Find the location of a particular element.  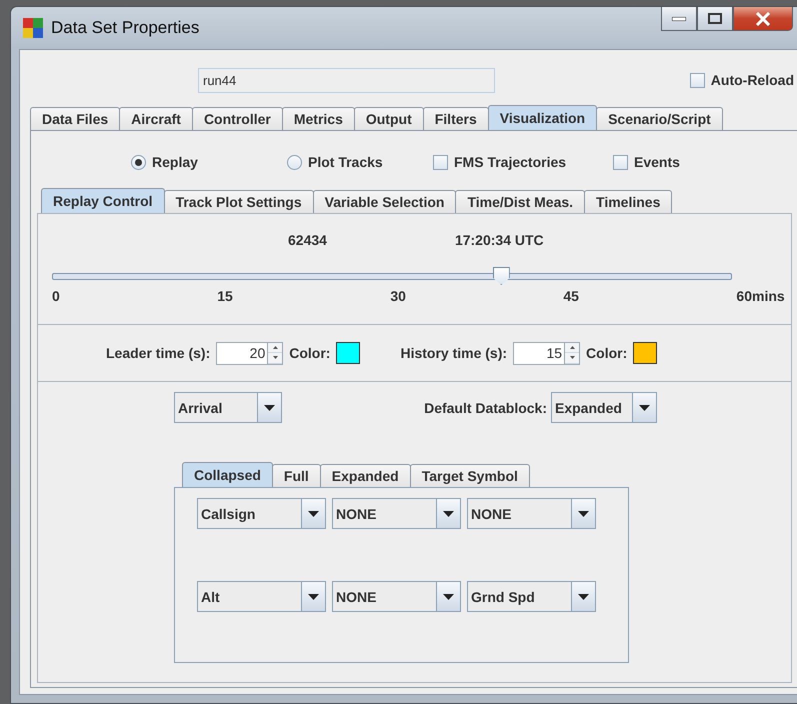

option-label: Replay is located at coordinates (175, 162).